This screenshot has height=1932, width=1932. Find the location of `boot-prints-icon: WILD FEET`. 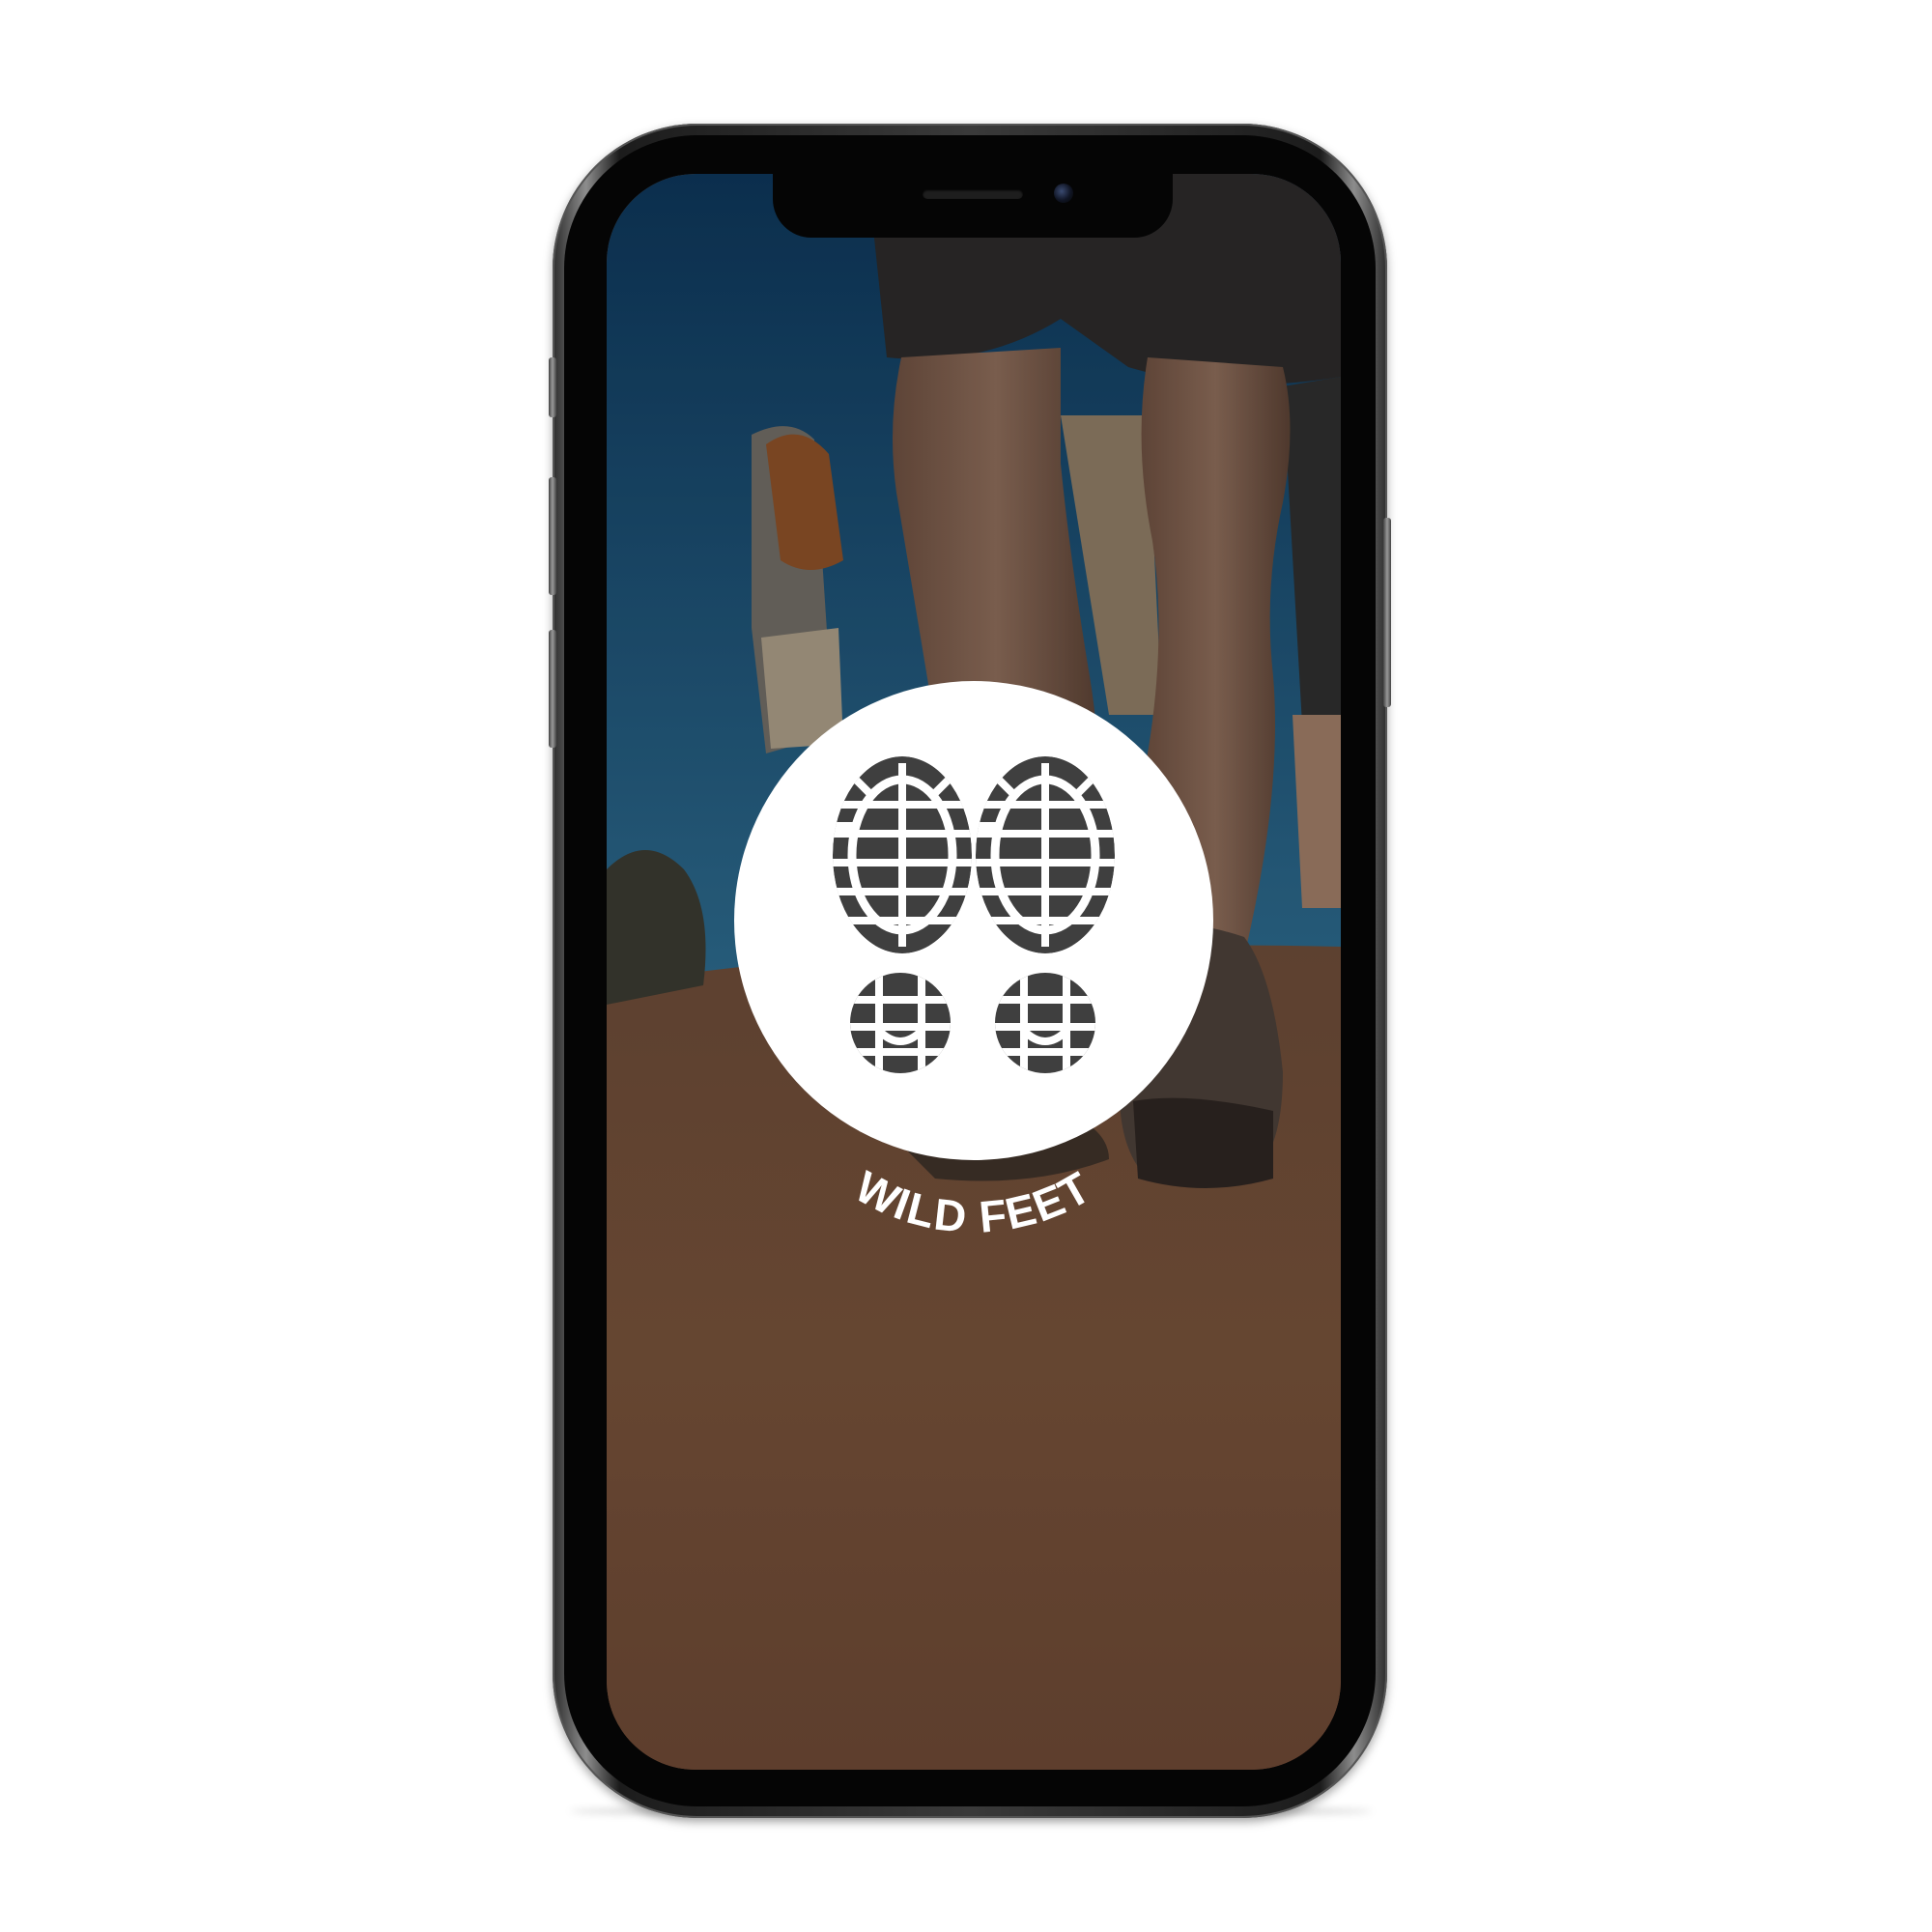

boot-prints-icon: WILD FEET is located at coordinates (973, 961).